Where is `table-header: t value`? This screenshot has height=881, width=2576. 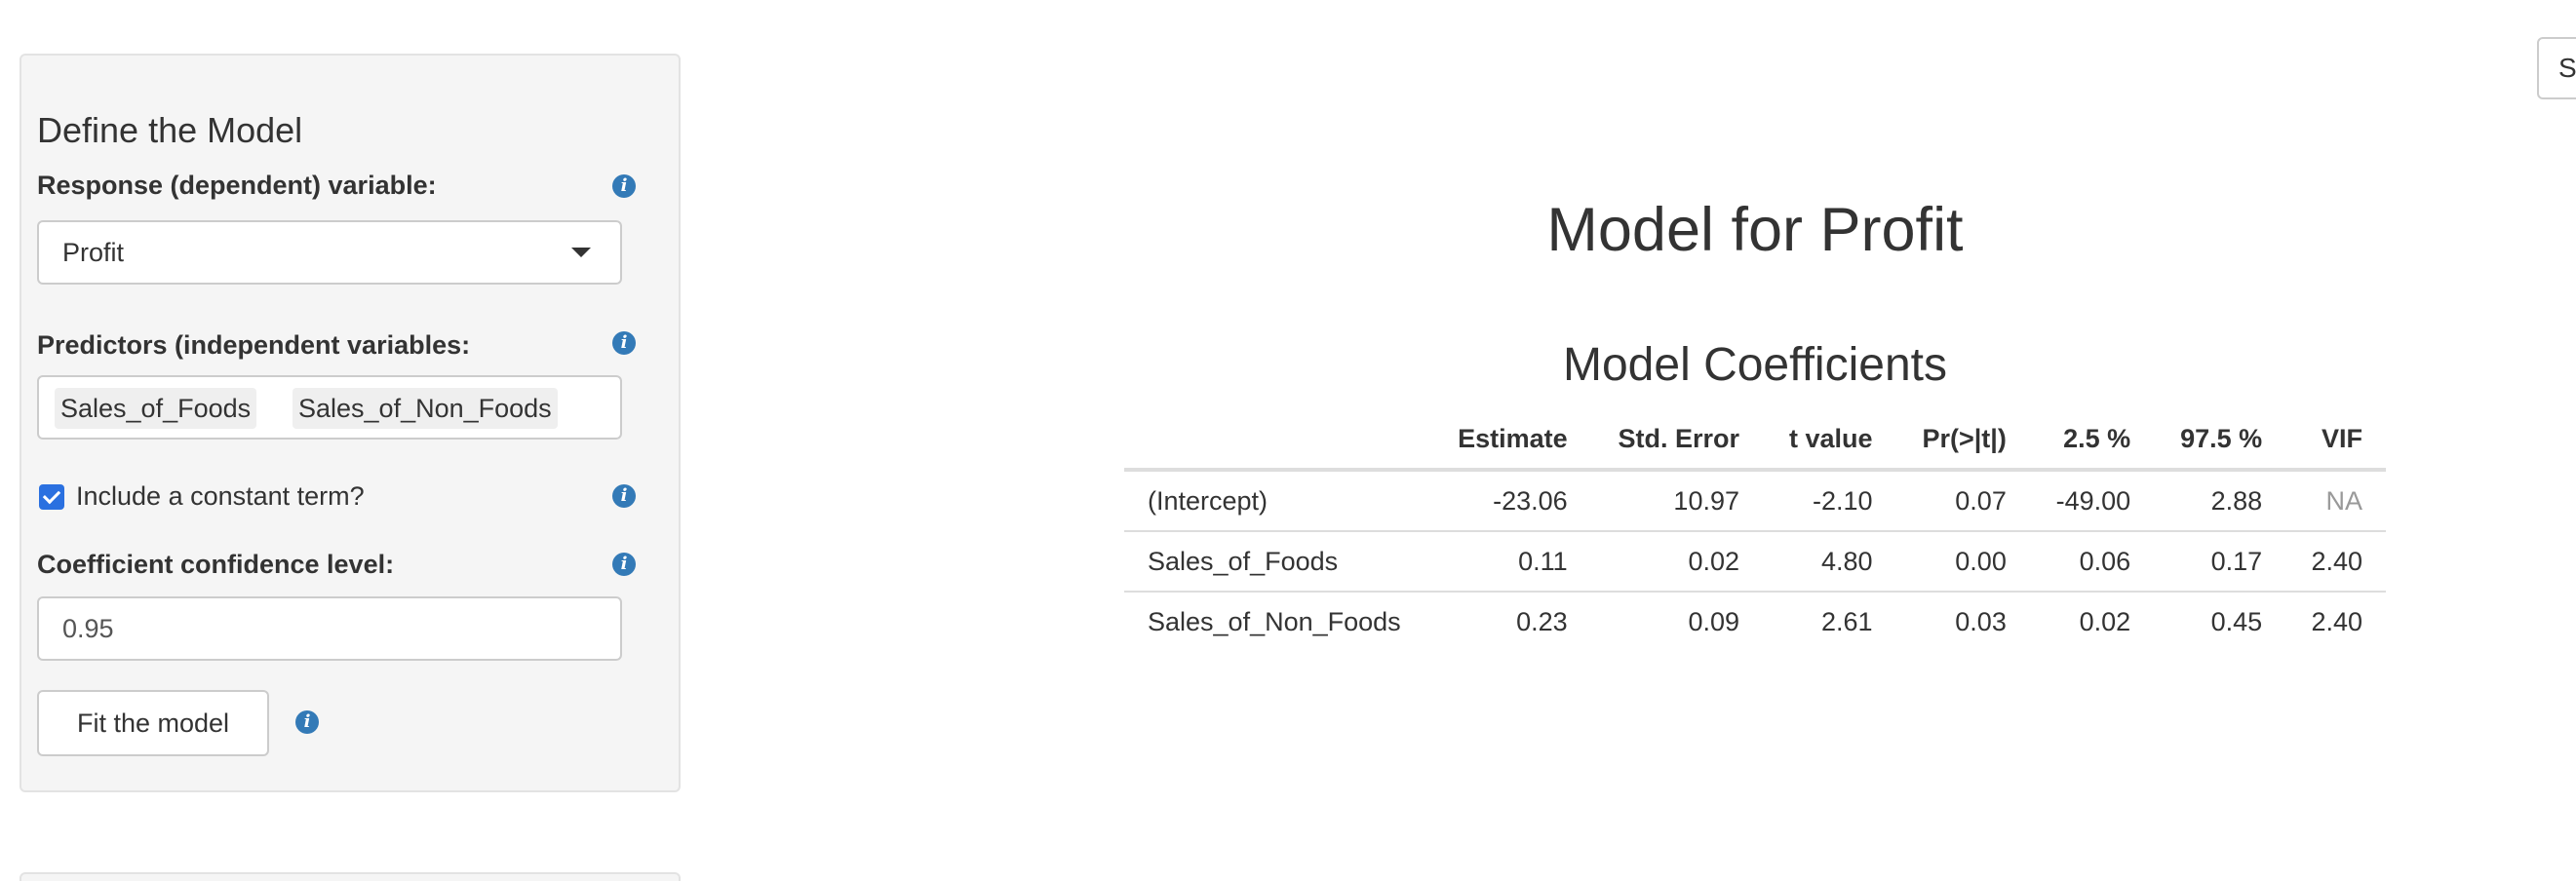
table-header: t value is located at coordinates (1829, 440).